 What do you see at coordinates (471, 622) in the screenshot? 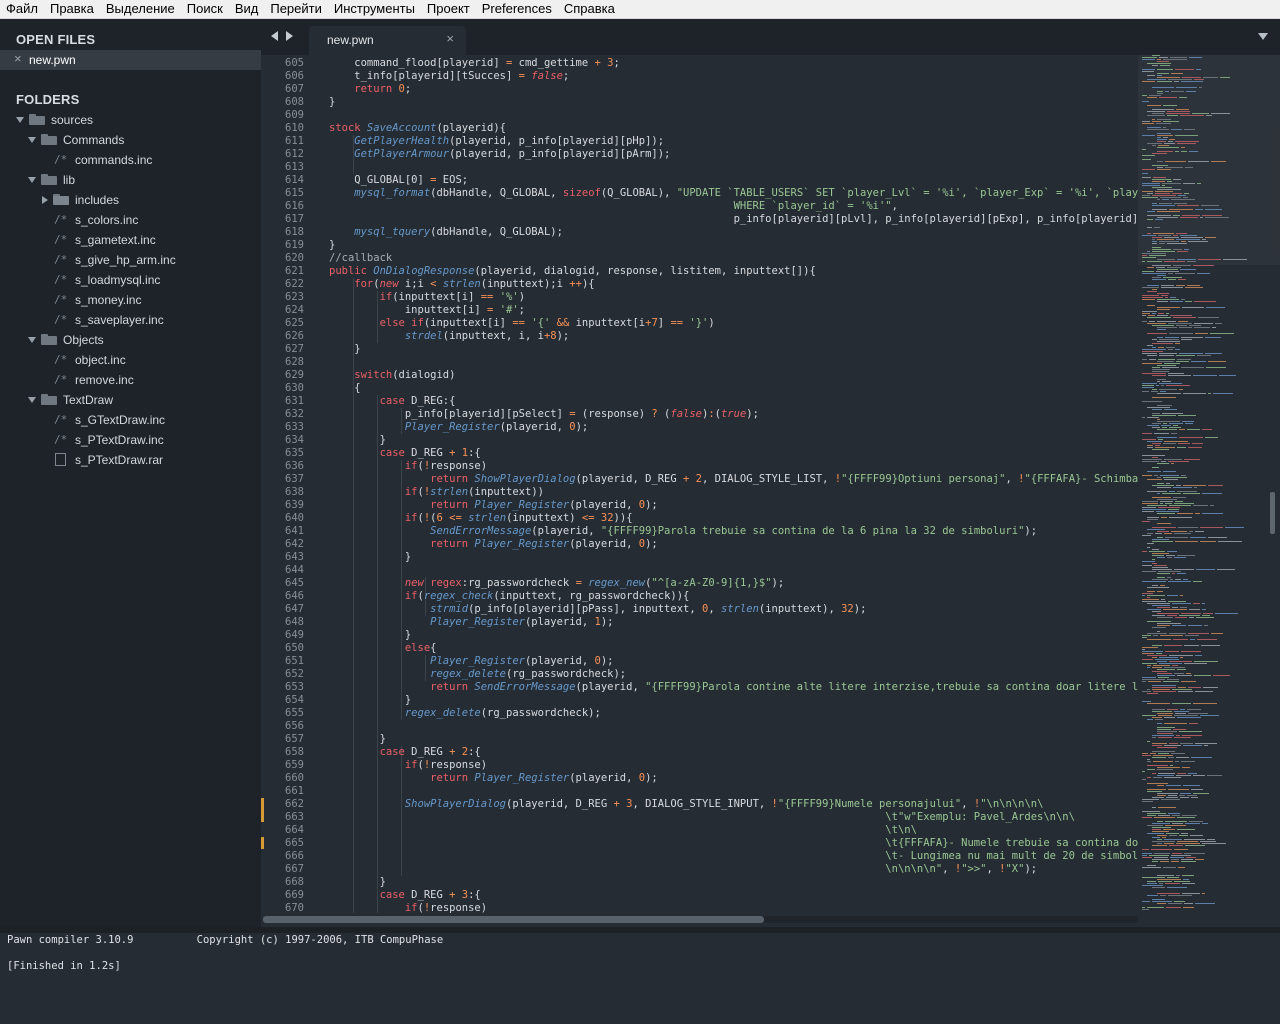
I see `code-line: Player_Register(playerid, 1);` at bounding box center [471, 622].